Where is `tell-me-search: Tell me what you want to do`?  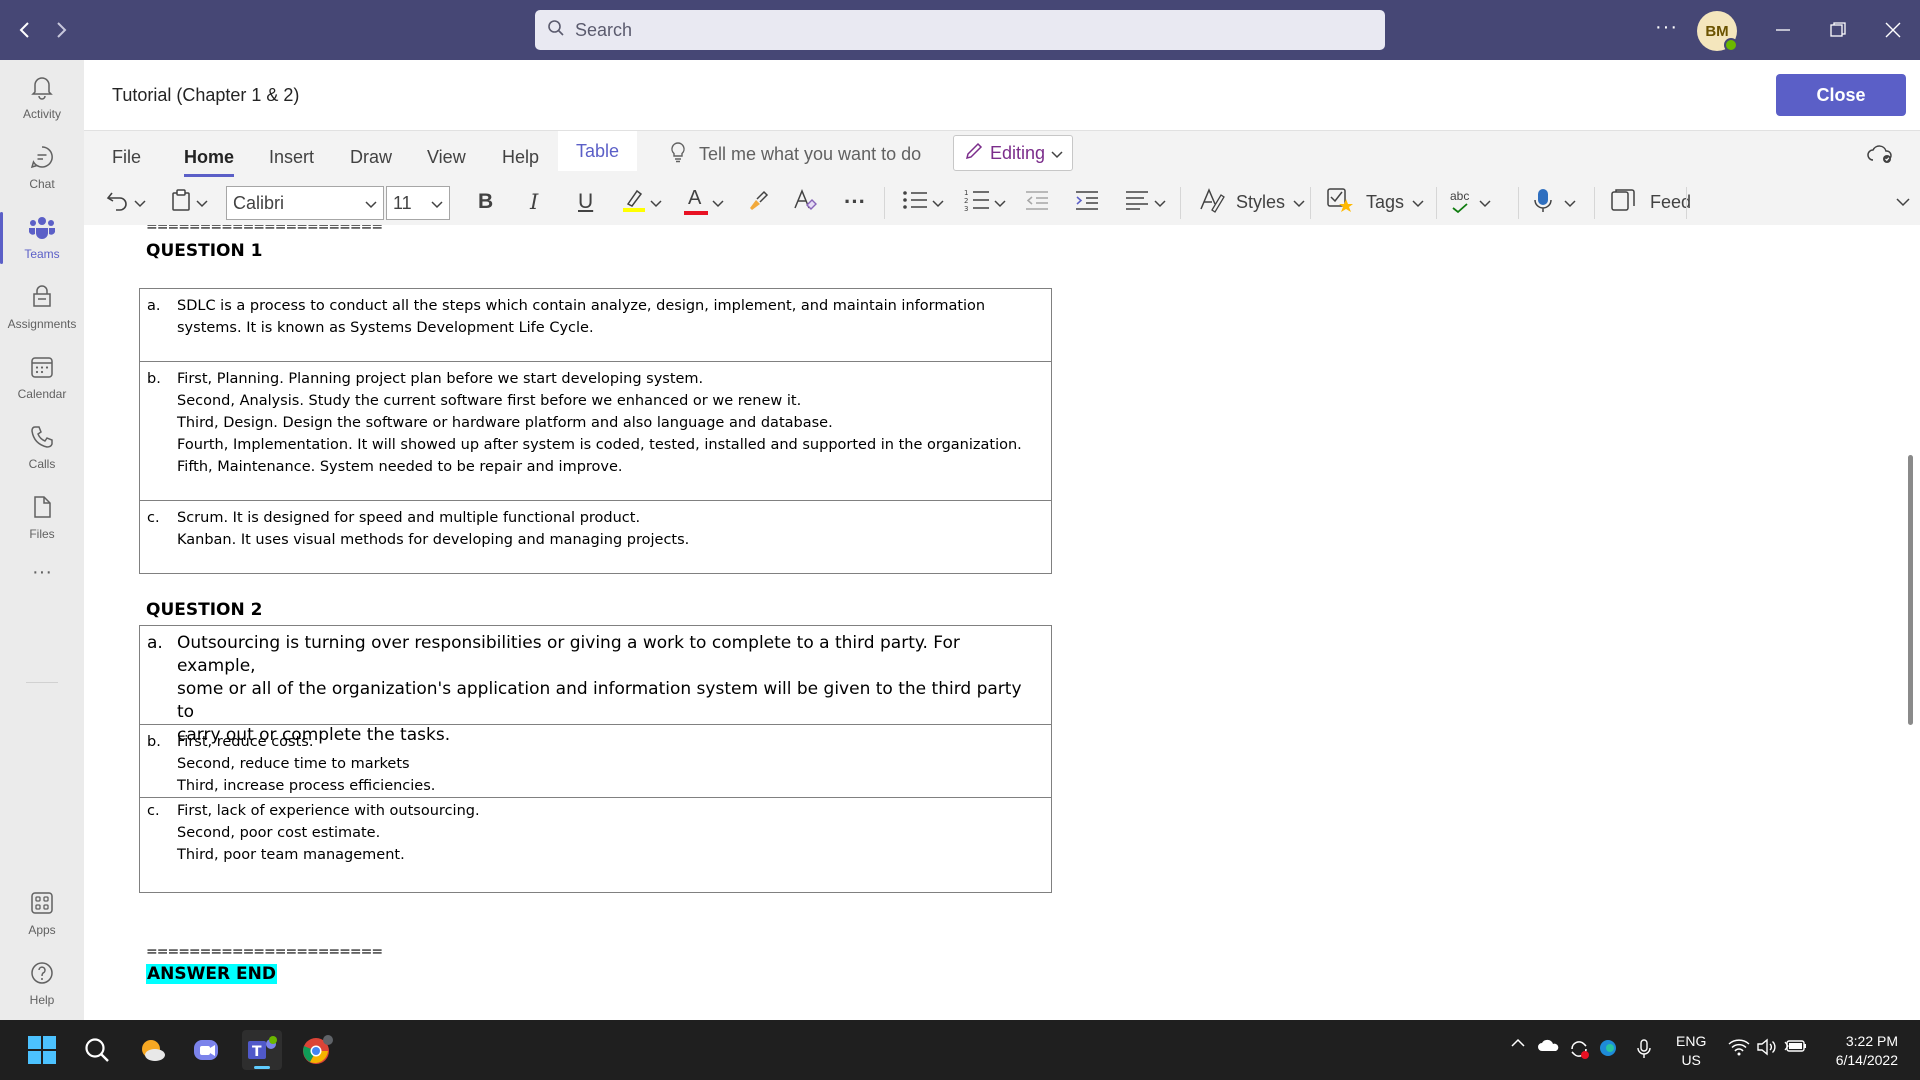 tell-me-search: Tell me what you want to do is located at coordinates (795, 154).